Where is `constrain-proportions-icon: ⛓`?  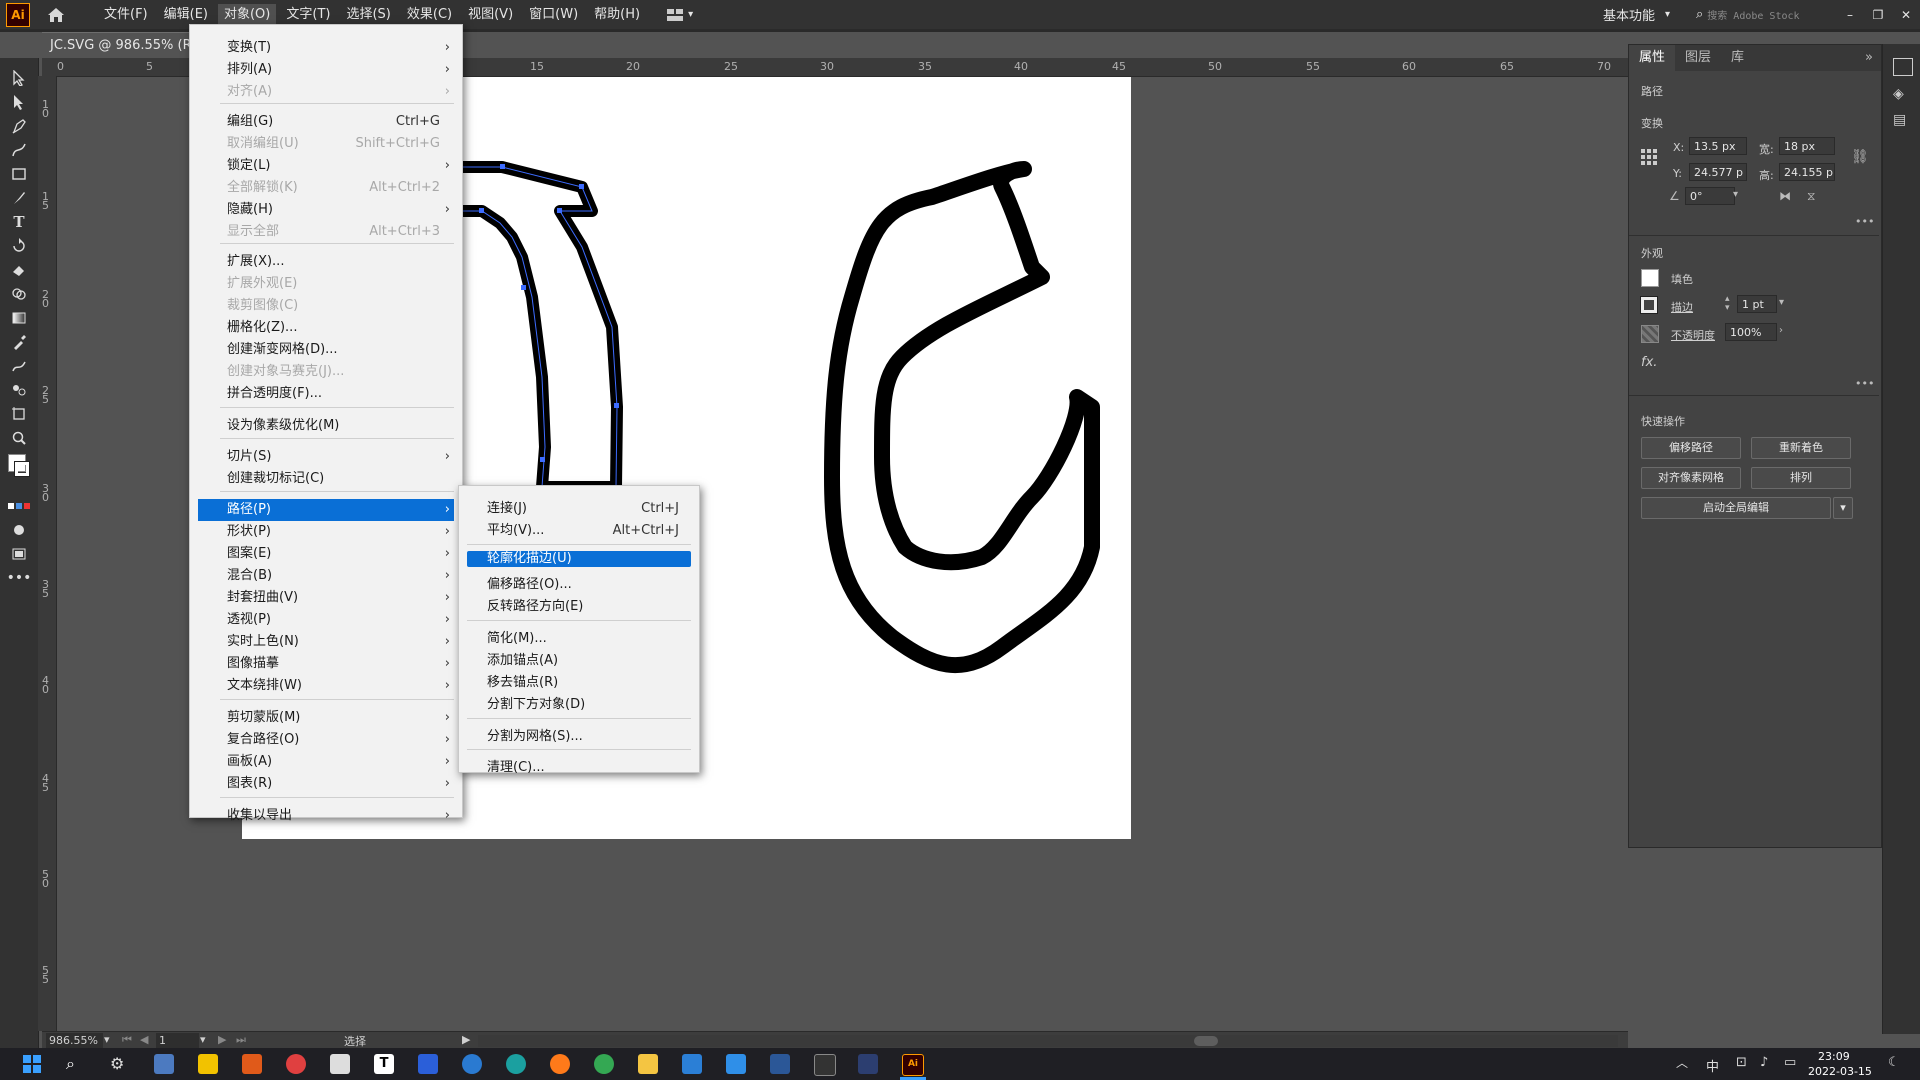
constrain-proportions-icon: ⛓ is located at coordinates (1860, 157).